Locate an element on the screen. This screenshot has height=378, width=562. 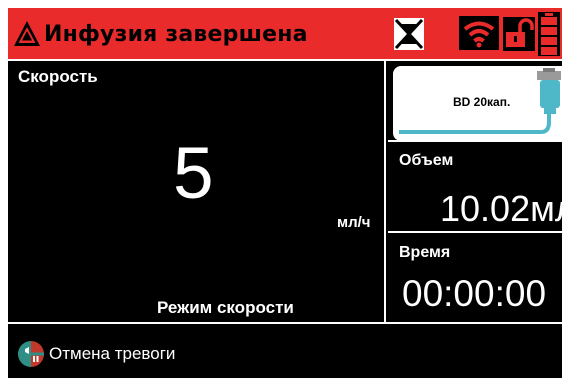
speed-mode-label: Режим скорости is located at coordinates (225, 307).